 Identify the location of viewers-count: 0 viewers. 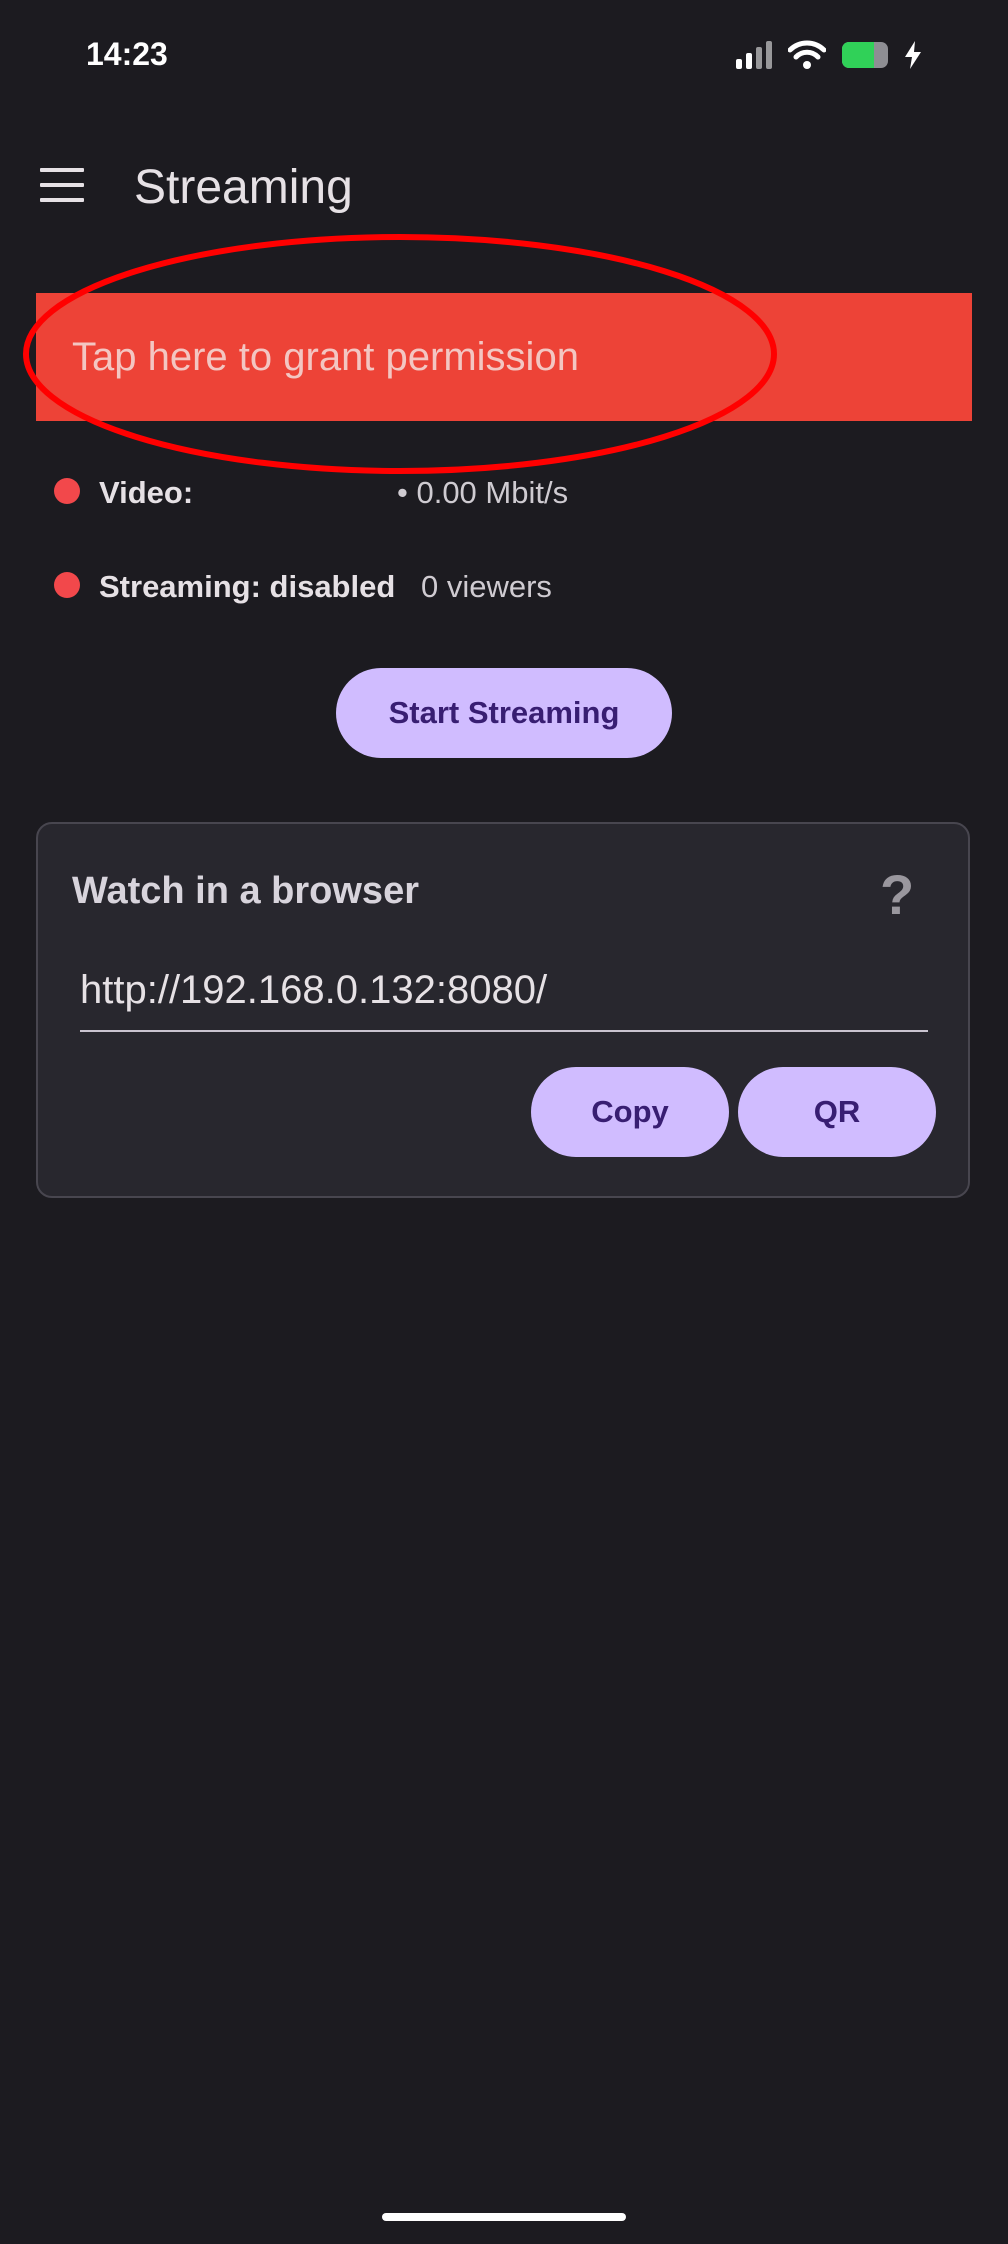
(486, 586).